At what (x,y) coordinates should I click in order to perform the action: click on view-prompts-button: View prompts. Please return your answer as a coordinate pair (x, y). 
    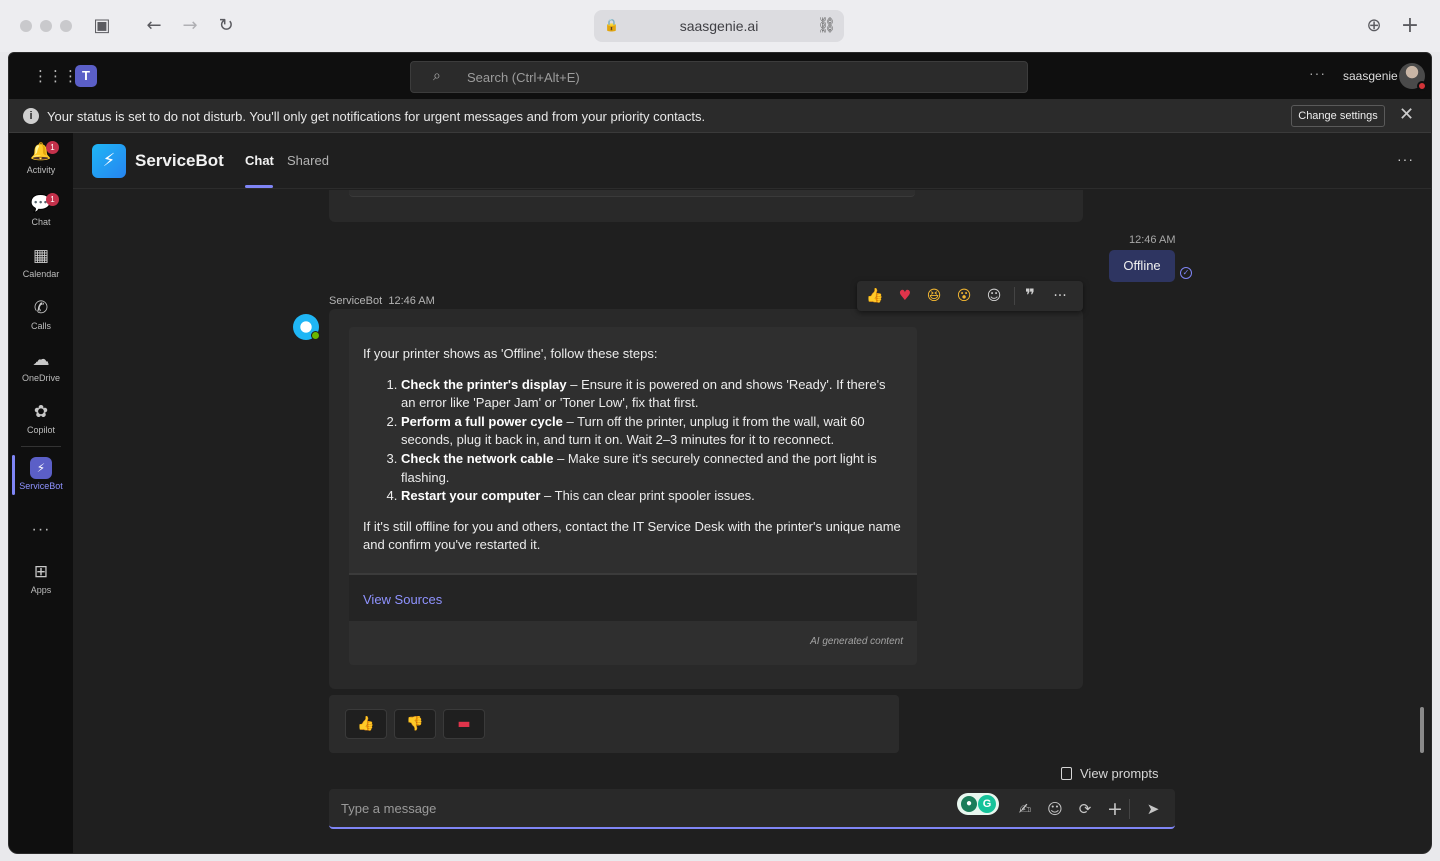
    Looking at the image, I should click on (1110, 773).